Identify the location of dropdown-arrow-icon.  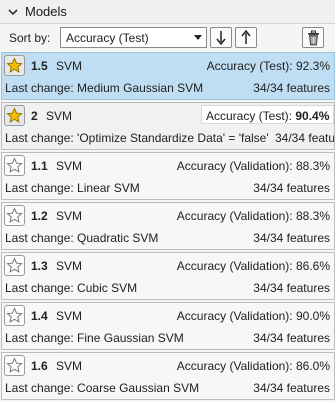
(198, 37).